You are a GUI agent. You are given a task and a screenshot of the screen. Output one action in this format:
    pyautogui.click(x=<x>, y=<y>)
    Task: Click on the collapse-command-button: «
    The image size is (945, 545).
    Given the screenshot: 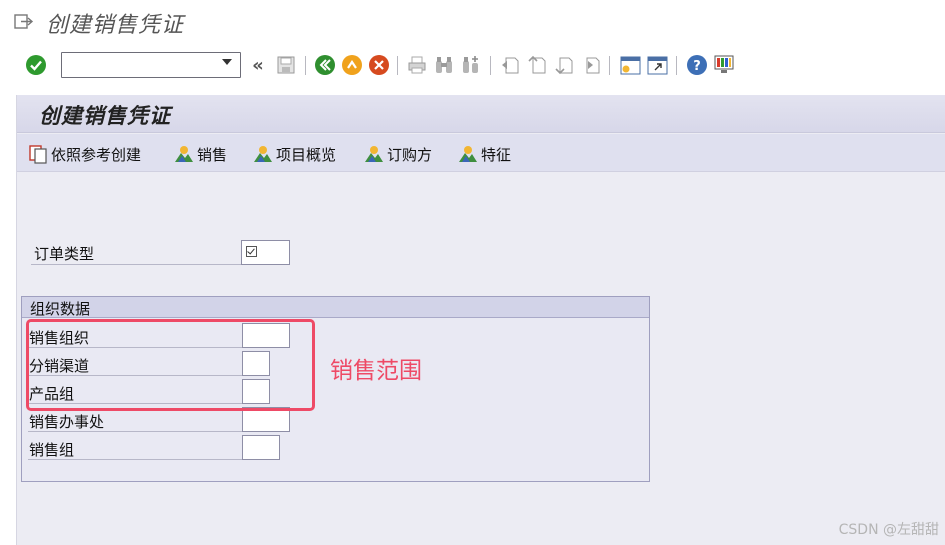 What is the action you would take?
    pyautogui.click(x=258, y=65)
    